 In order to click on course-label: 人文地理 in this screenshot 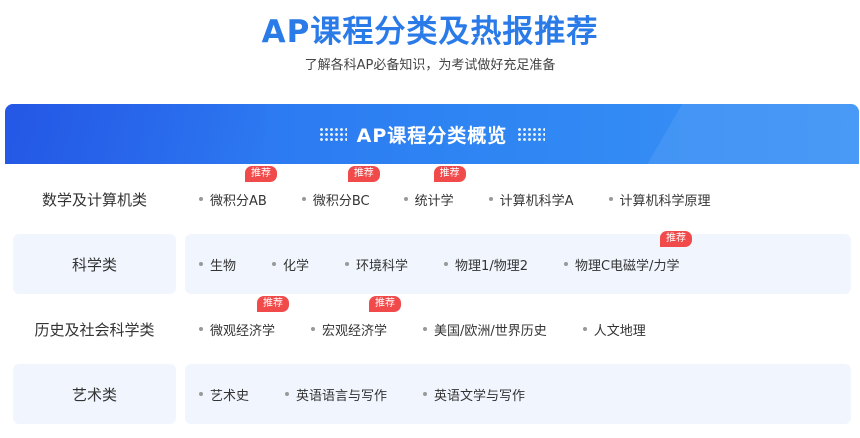, I will do `click(619, 331)`.